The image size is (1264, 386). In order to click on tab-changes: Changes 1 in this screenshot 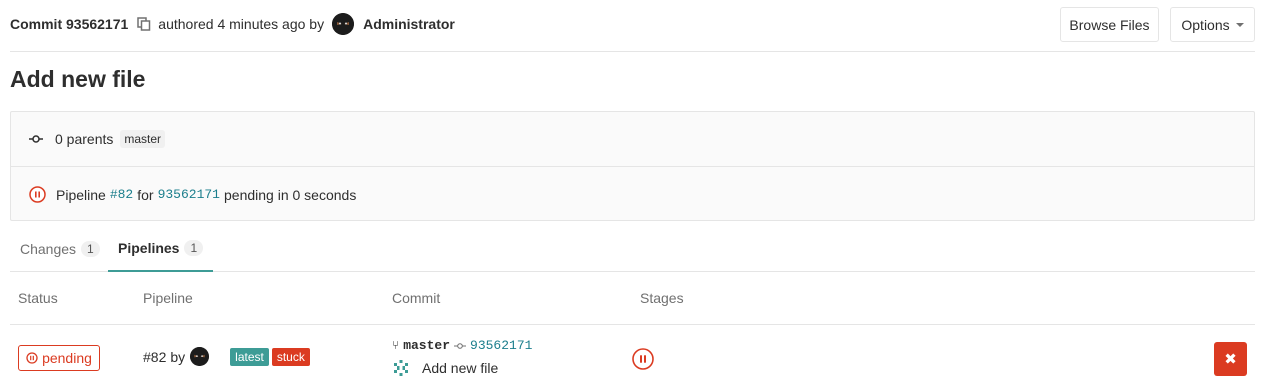, I will do `click(60, 249)`.